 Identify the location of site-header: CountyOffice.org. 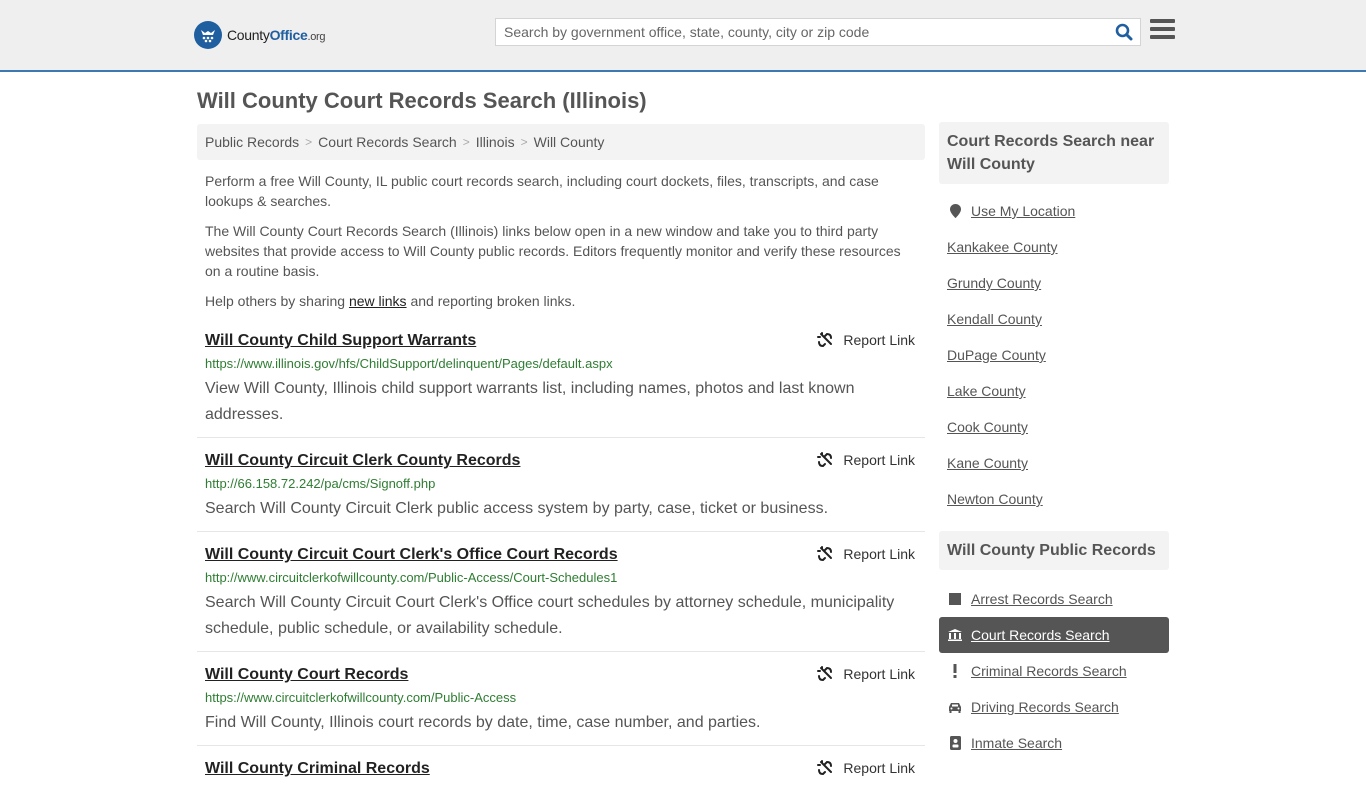
(683, 36).